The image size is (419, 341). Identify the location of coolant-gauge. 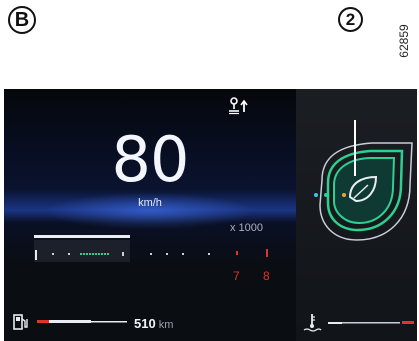
(371, 322).